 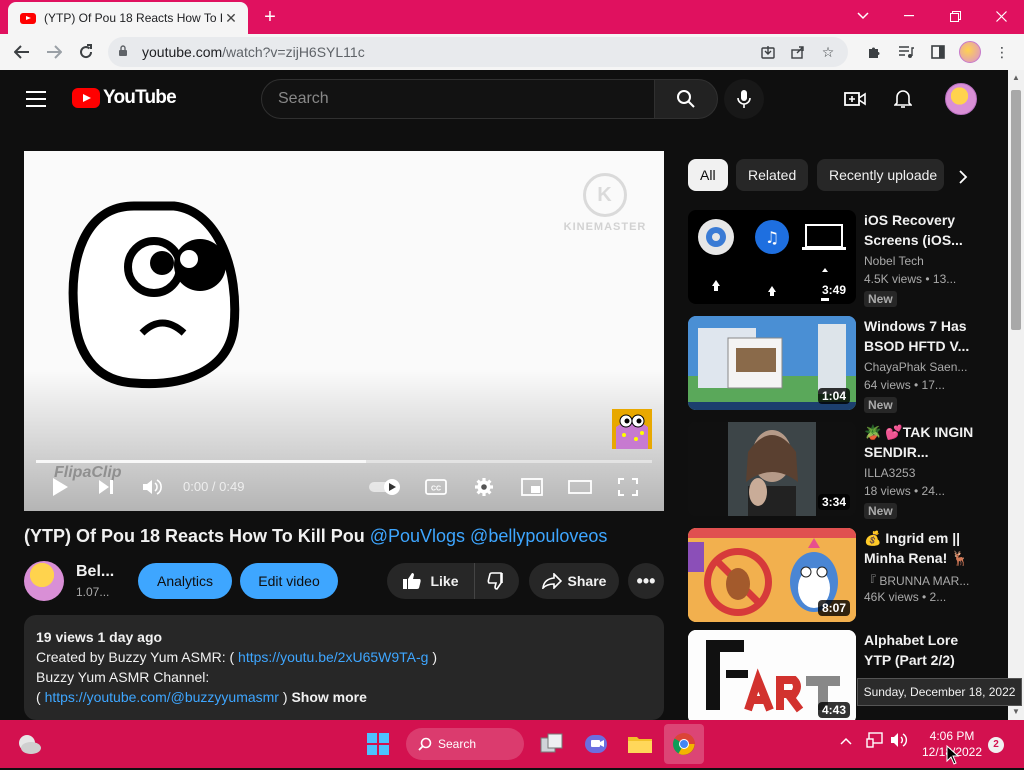 I want to click on next-button, so click(x=106, y=487).